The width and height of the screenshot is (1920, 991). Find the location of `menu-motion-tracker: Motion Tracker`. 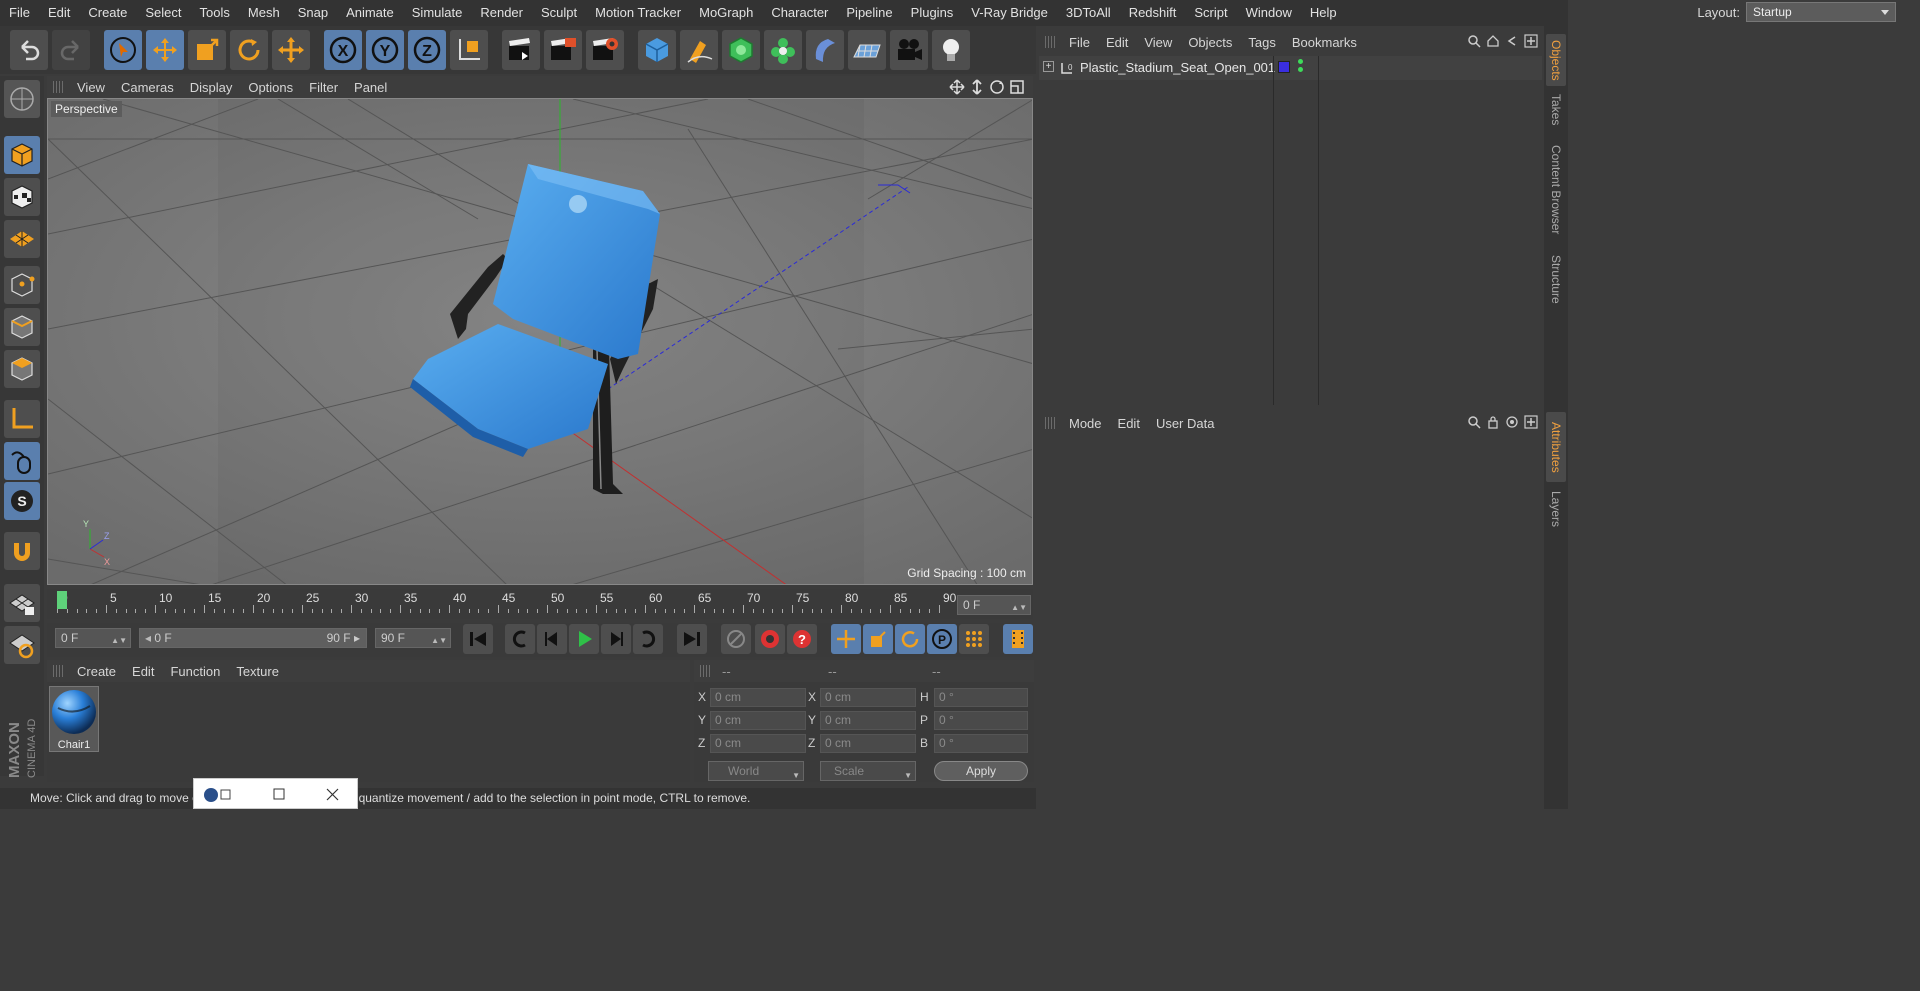

menu-motion-tracker: Motion Tracker is located at coordinates (638, 13).